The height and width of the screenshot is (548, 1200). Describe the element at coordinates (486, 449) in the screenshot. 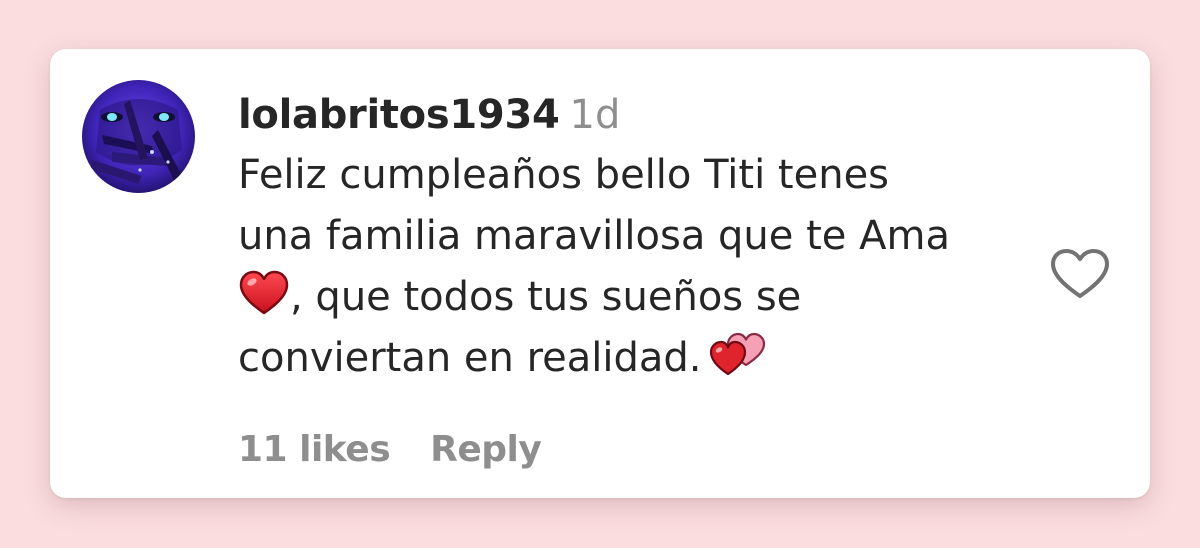

I see `reply-button: Reply` at that location.